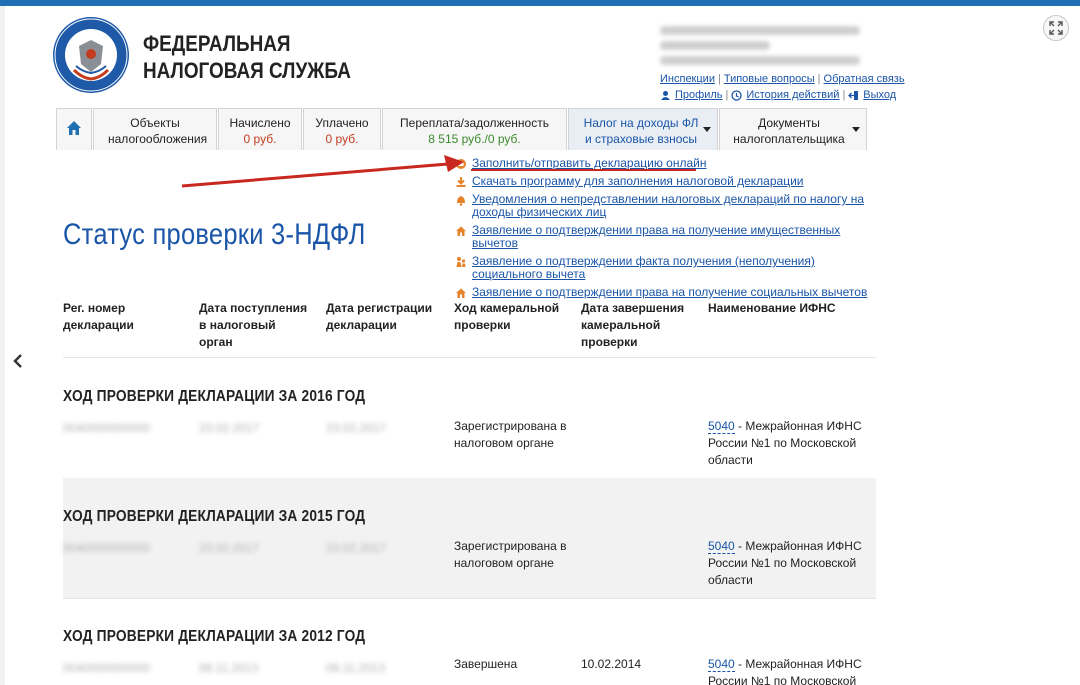 The height and width of the screenshot is (685, 1080). I want to click on tab-documents: Документы налогоплательщика, so click(793, 129).